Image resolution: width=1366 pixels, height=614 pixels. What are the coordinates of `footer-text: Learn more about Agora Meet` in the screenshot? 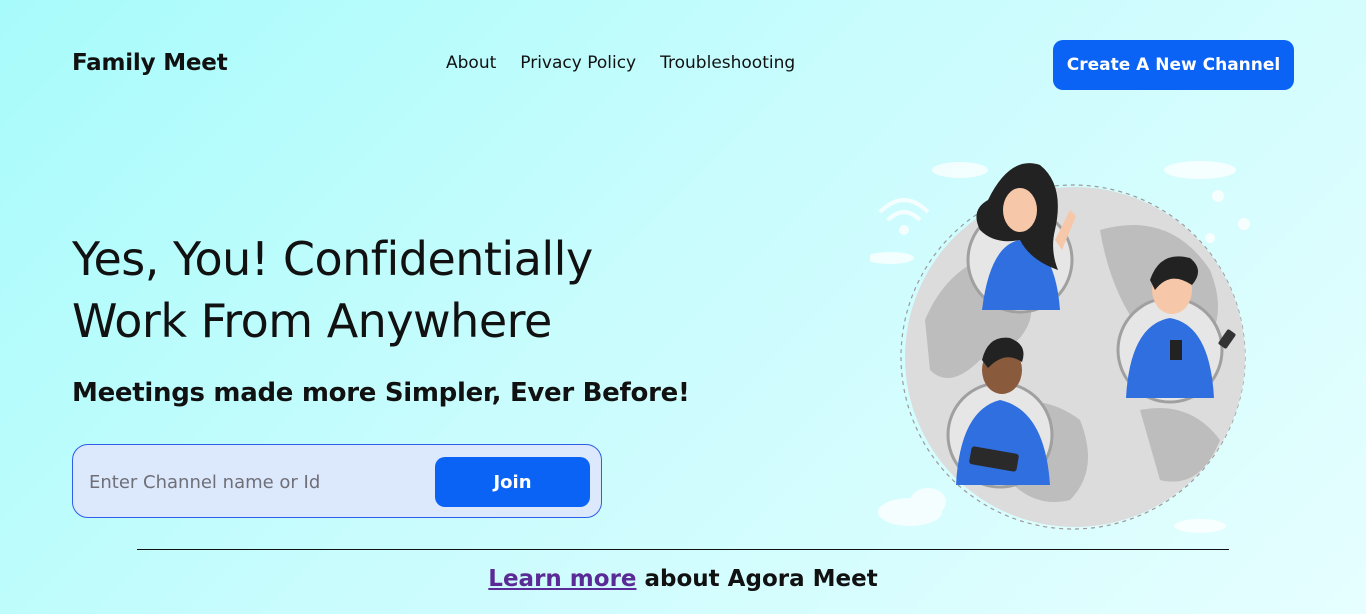 It's located at (683, 579).